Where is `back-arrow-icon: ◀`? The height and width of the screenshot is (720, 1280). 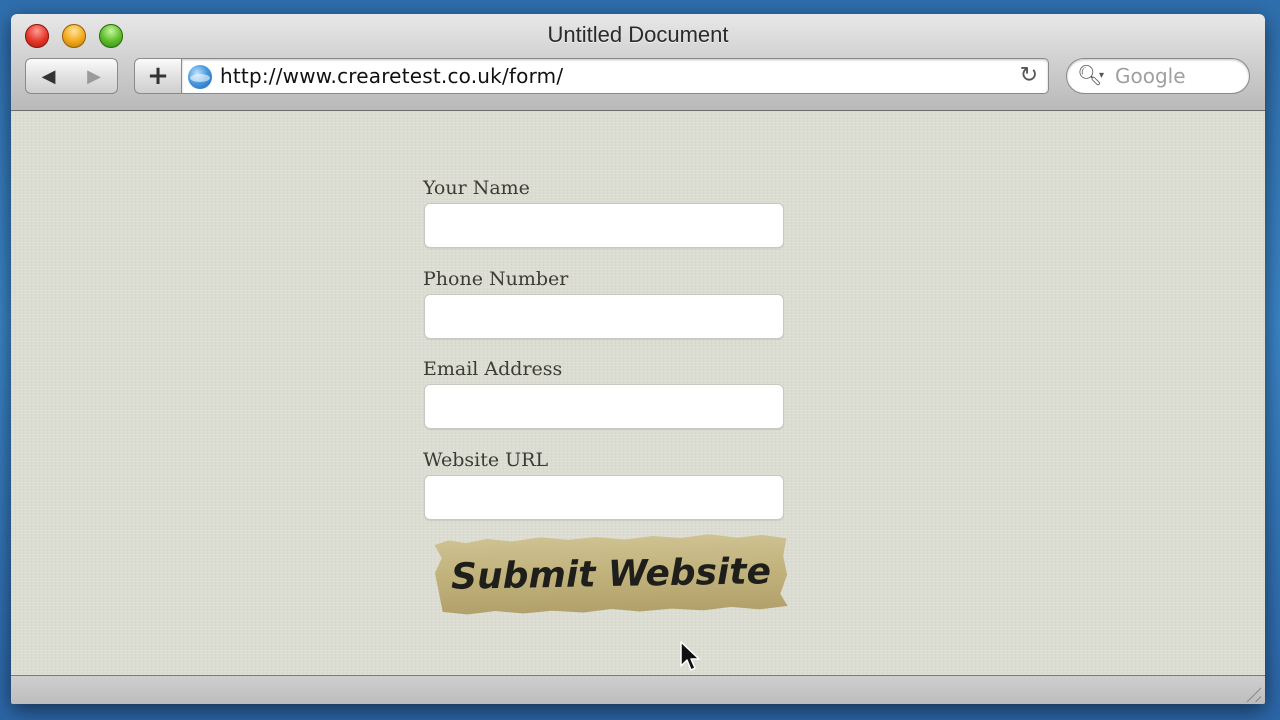 back-arrow-icon: ◀ is located at coordinates (48, 76).